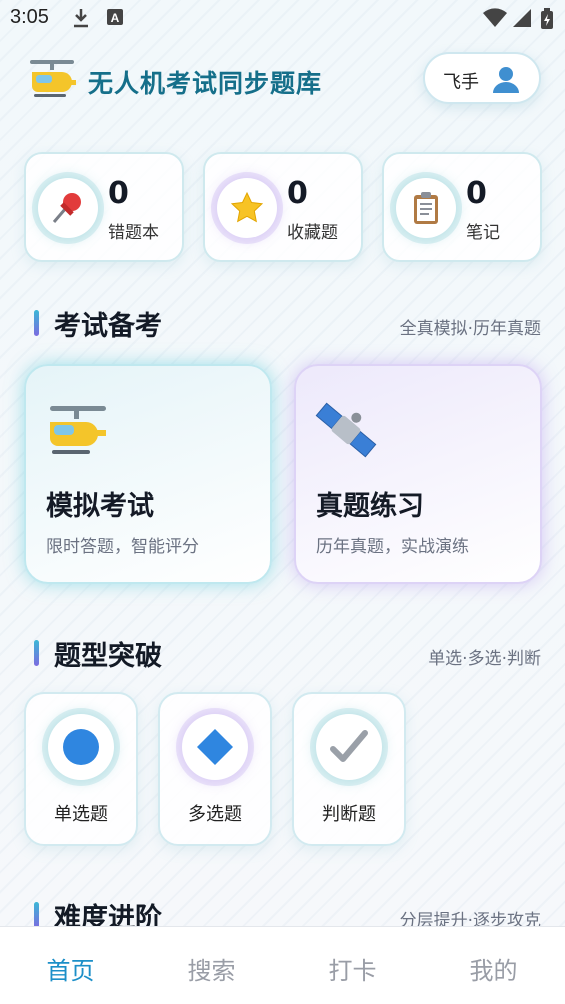 The image size is (565, 1004). Describe the element at coordinates (349, 814) in the screenshot. I see `type-label: 判断题` at that location.